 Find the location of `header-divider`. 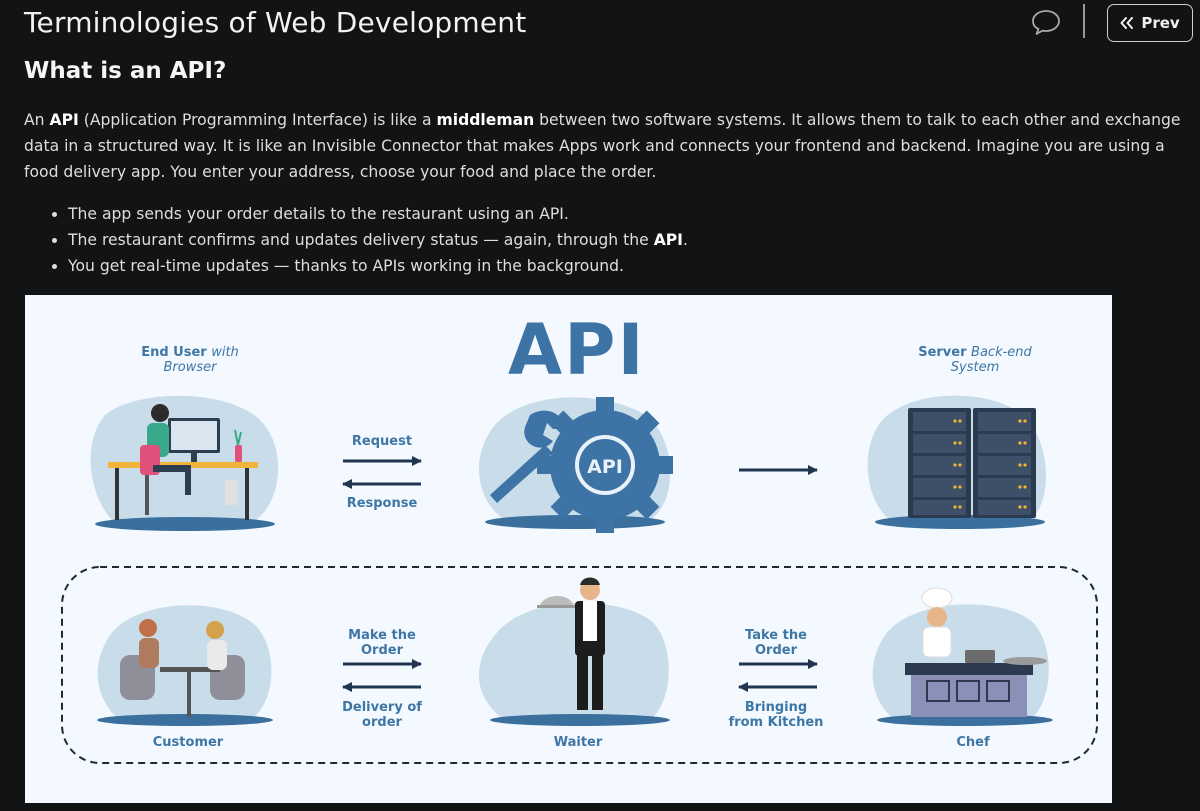

header-divider is located at coordinates (1084, 21).